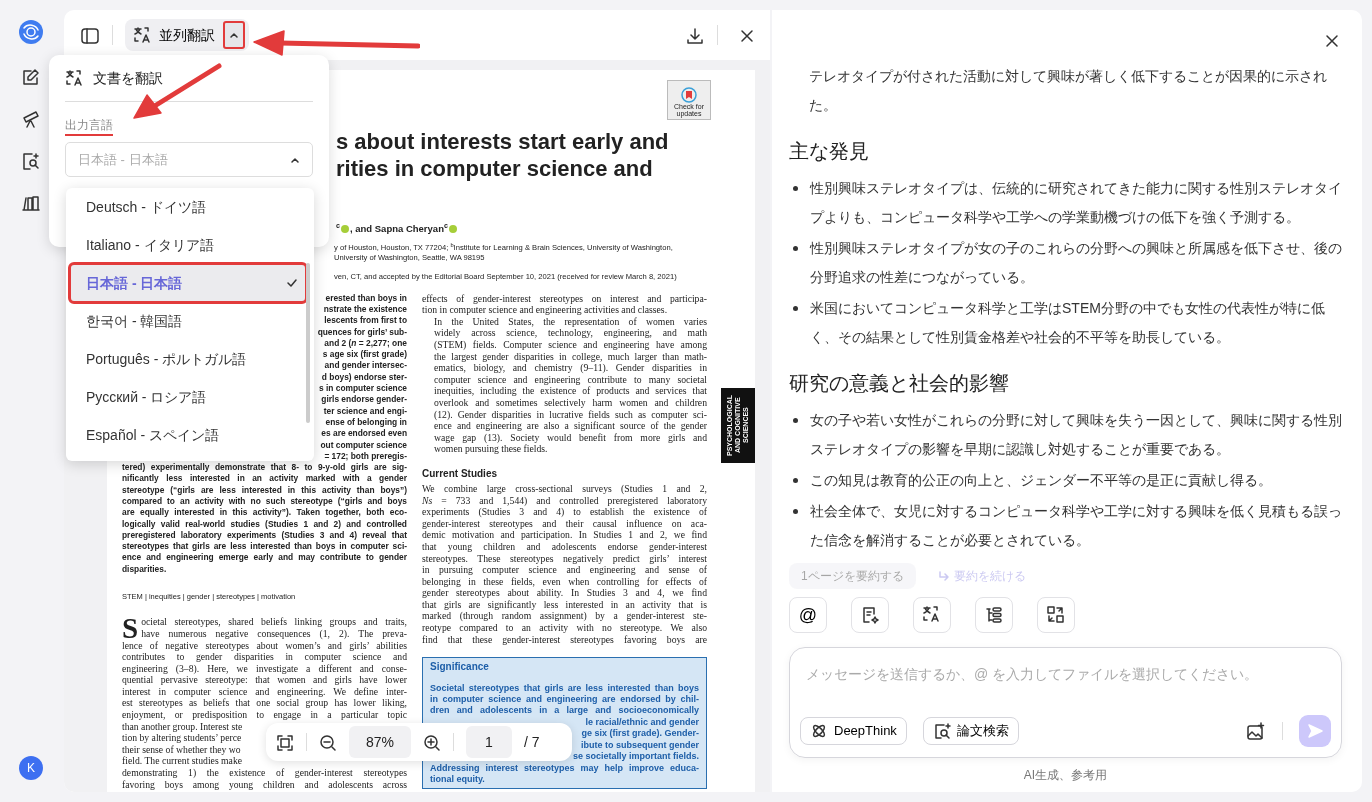 Image resolution: width=1372 pixels, height=802 pixels. Describe the element at coordinates (532, 742) in the screenshot. I see `page-total: / 7` at that location.